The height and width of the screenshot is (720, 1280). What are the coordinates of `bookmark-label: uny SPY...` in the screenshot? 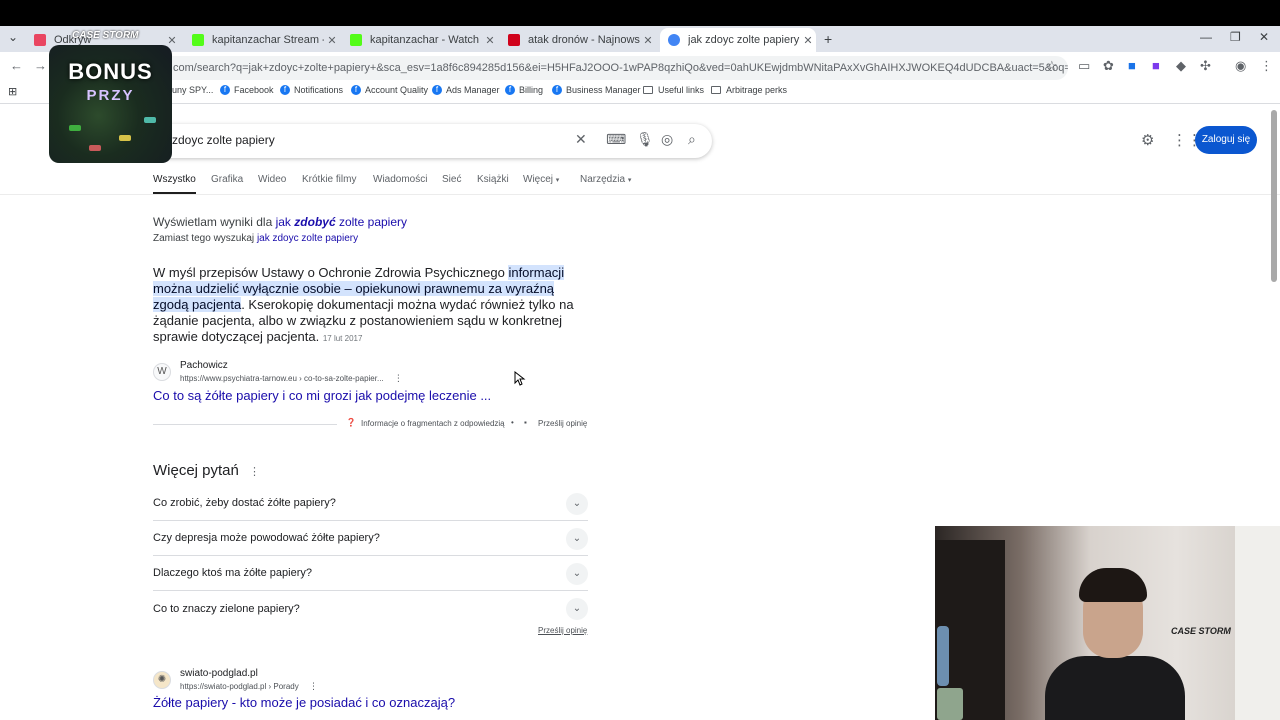 It's located at (193, 90).